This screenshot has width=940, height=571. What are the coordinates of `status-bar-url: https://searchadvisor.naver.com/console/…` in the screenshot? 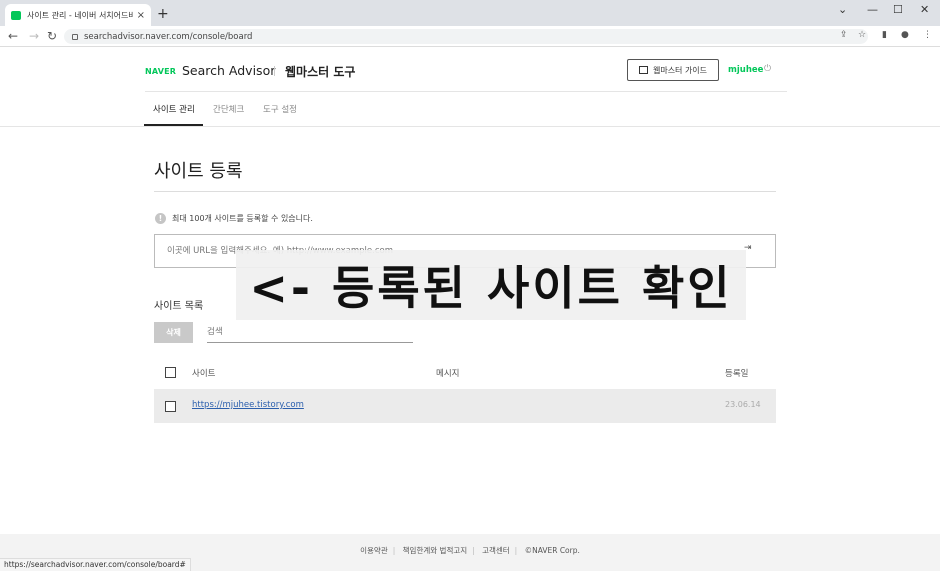 It's located at (95, 564).